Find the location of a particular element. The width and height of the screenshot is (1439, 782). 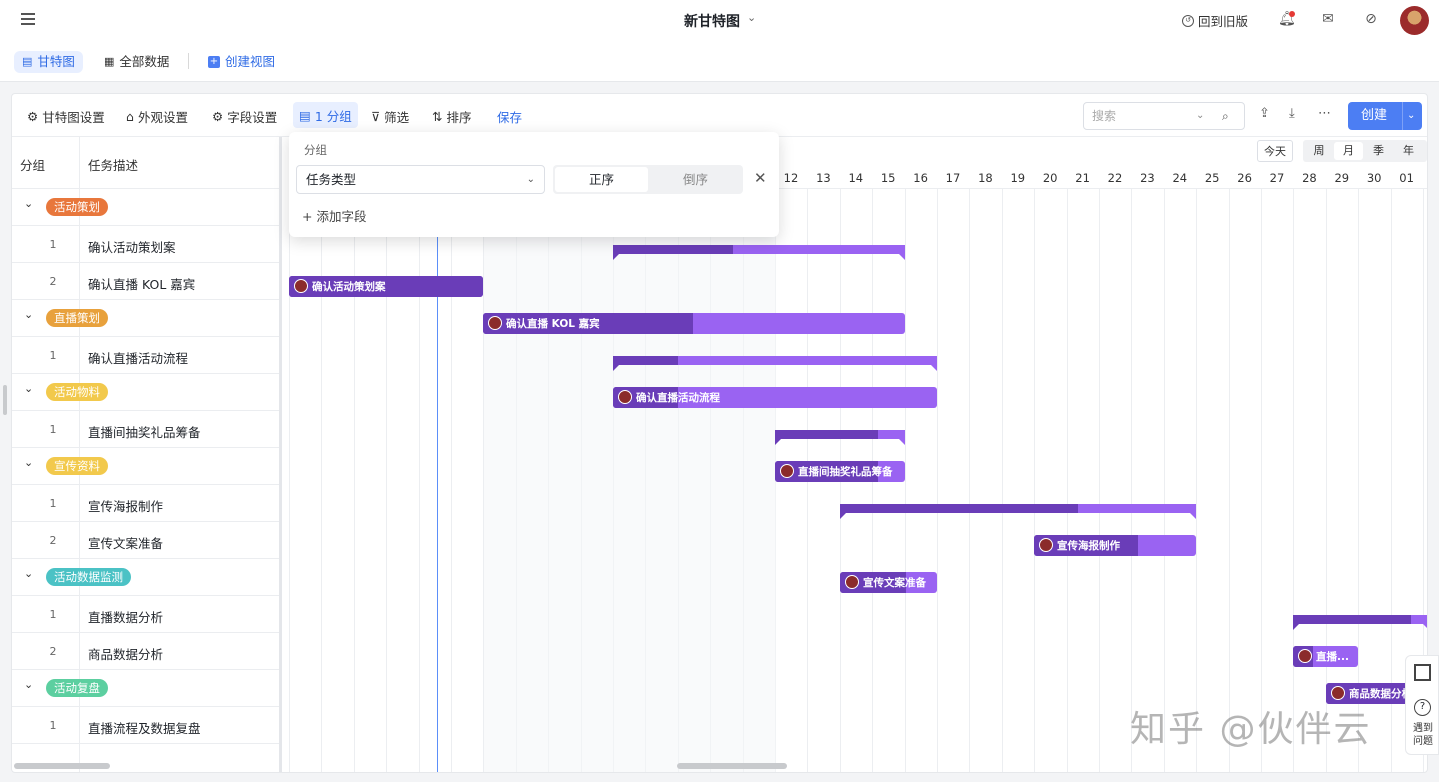

table-row: 1 确认直播活动流程 is located at coordinates (146, 355).